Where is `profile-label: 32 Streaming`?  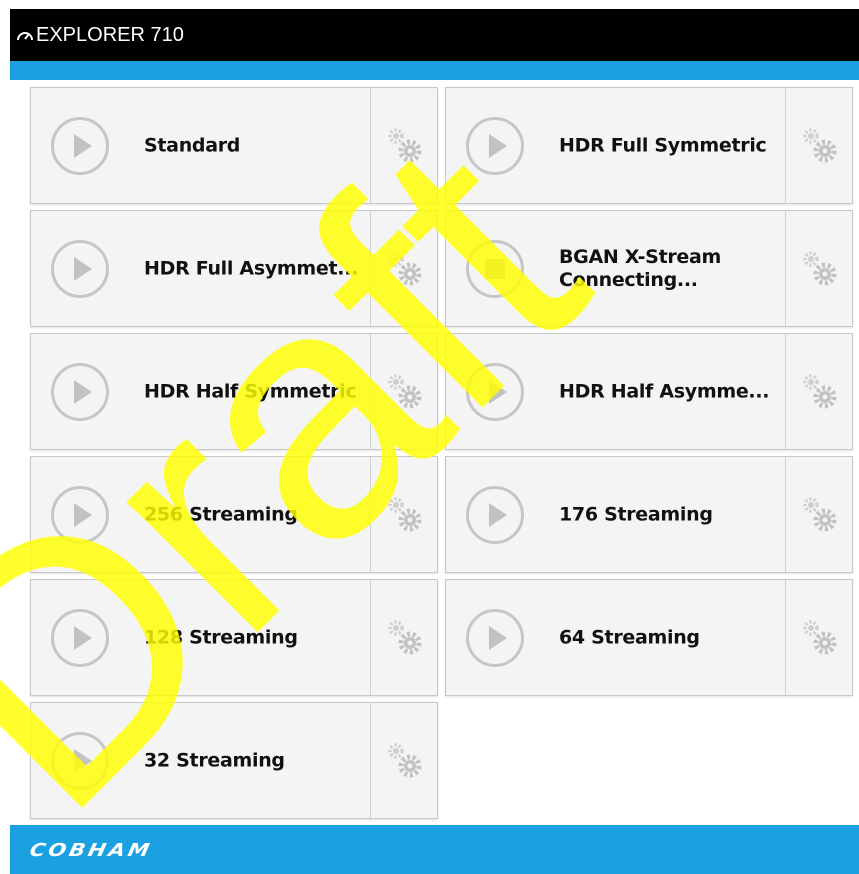 profile-label: 32 Streaming is located at coordinates (214, 760).